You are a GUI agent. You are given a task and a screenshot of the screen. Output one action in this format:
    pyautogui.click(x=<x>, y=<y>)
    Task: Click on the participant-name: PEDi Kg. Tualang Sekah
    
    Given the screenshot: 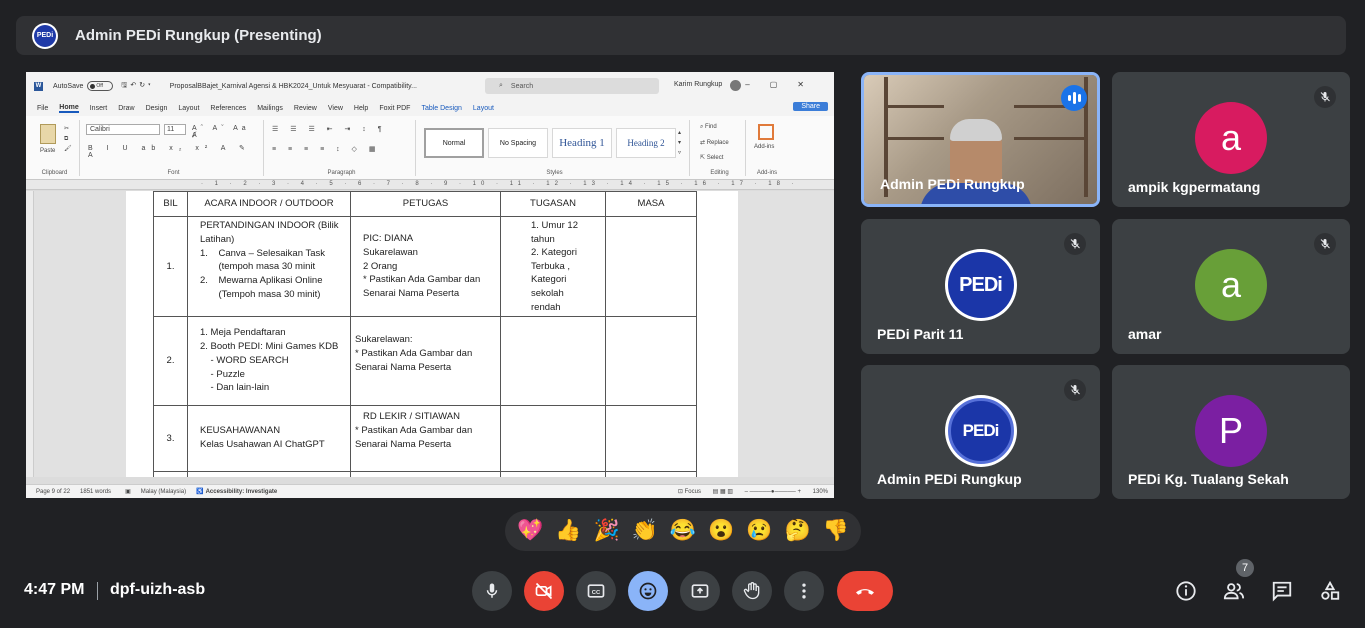 What is the action you would take?
    pyautogui.click(x=1208, y=479)
    